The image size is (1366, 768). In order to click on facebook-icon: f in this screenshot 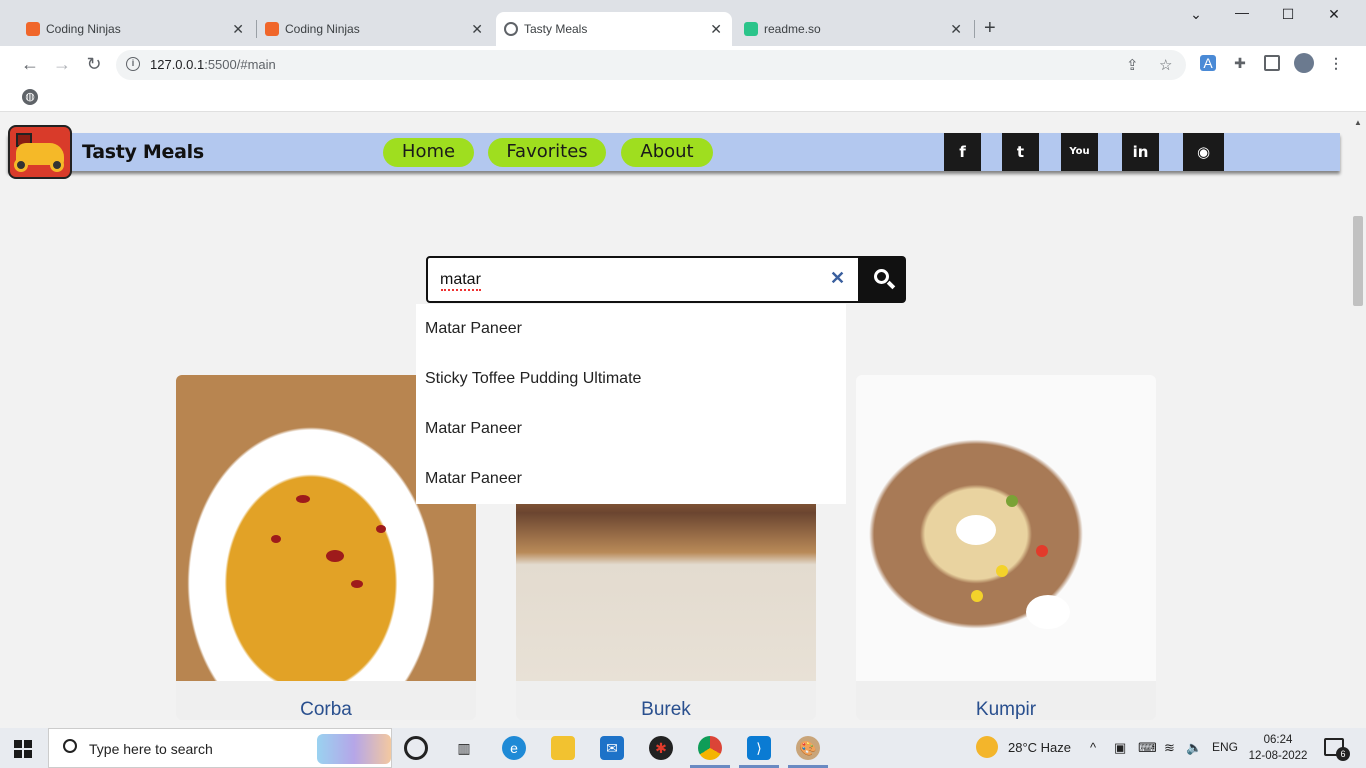, I will do `click(962, 152)`.